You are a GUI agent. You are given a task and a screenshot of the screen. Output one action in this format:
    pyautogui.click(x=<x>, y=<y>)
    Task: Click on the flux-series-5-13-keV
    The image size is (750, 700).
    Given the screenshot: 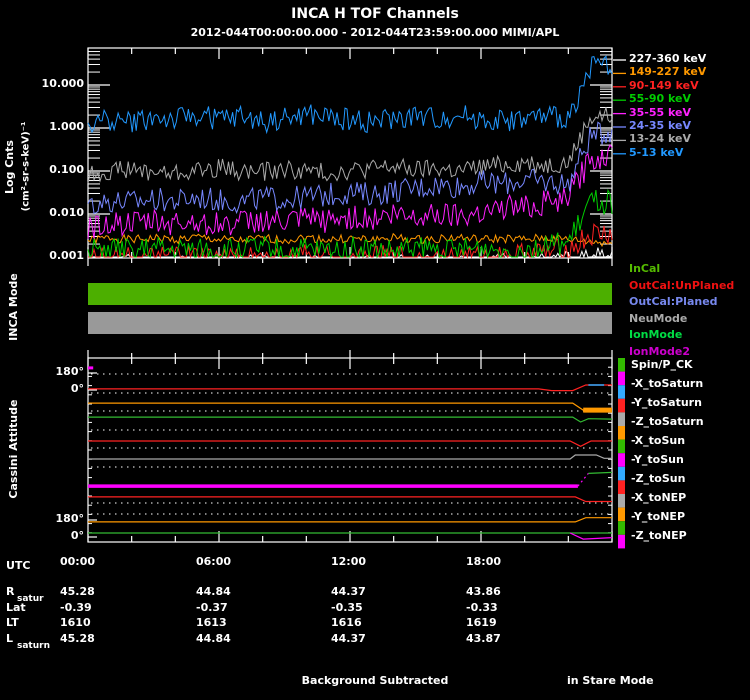 What is the action you would take?
    pyautogui.click(x=350, y=95)
    